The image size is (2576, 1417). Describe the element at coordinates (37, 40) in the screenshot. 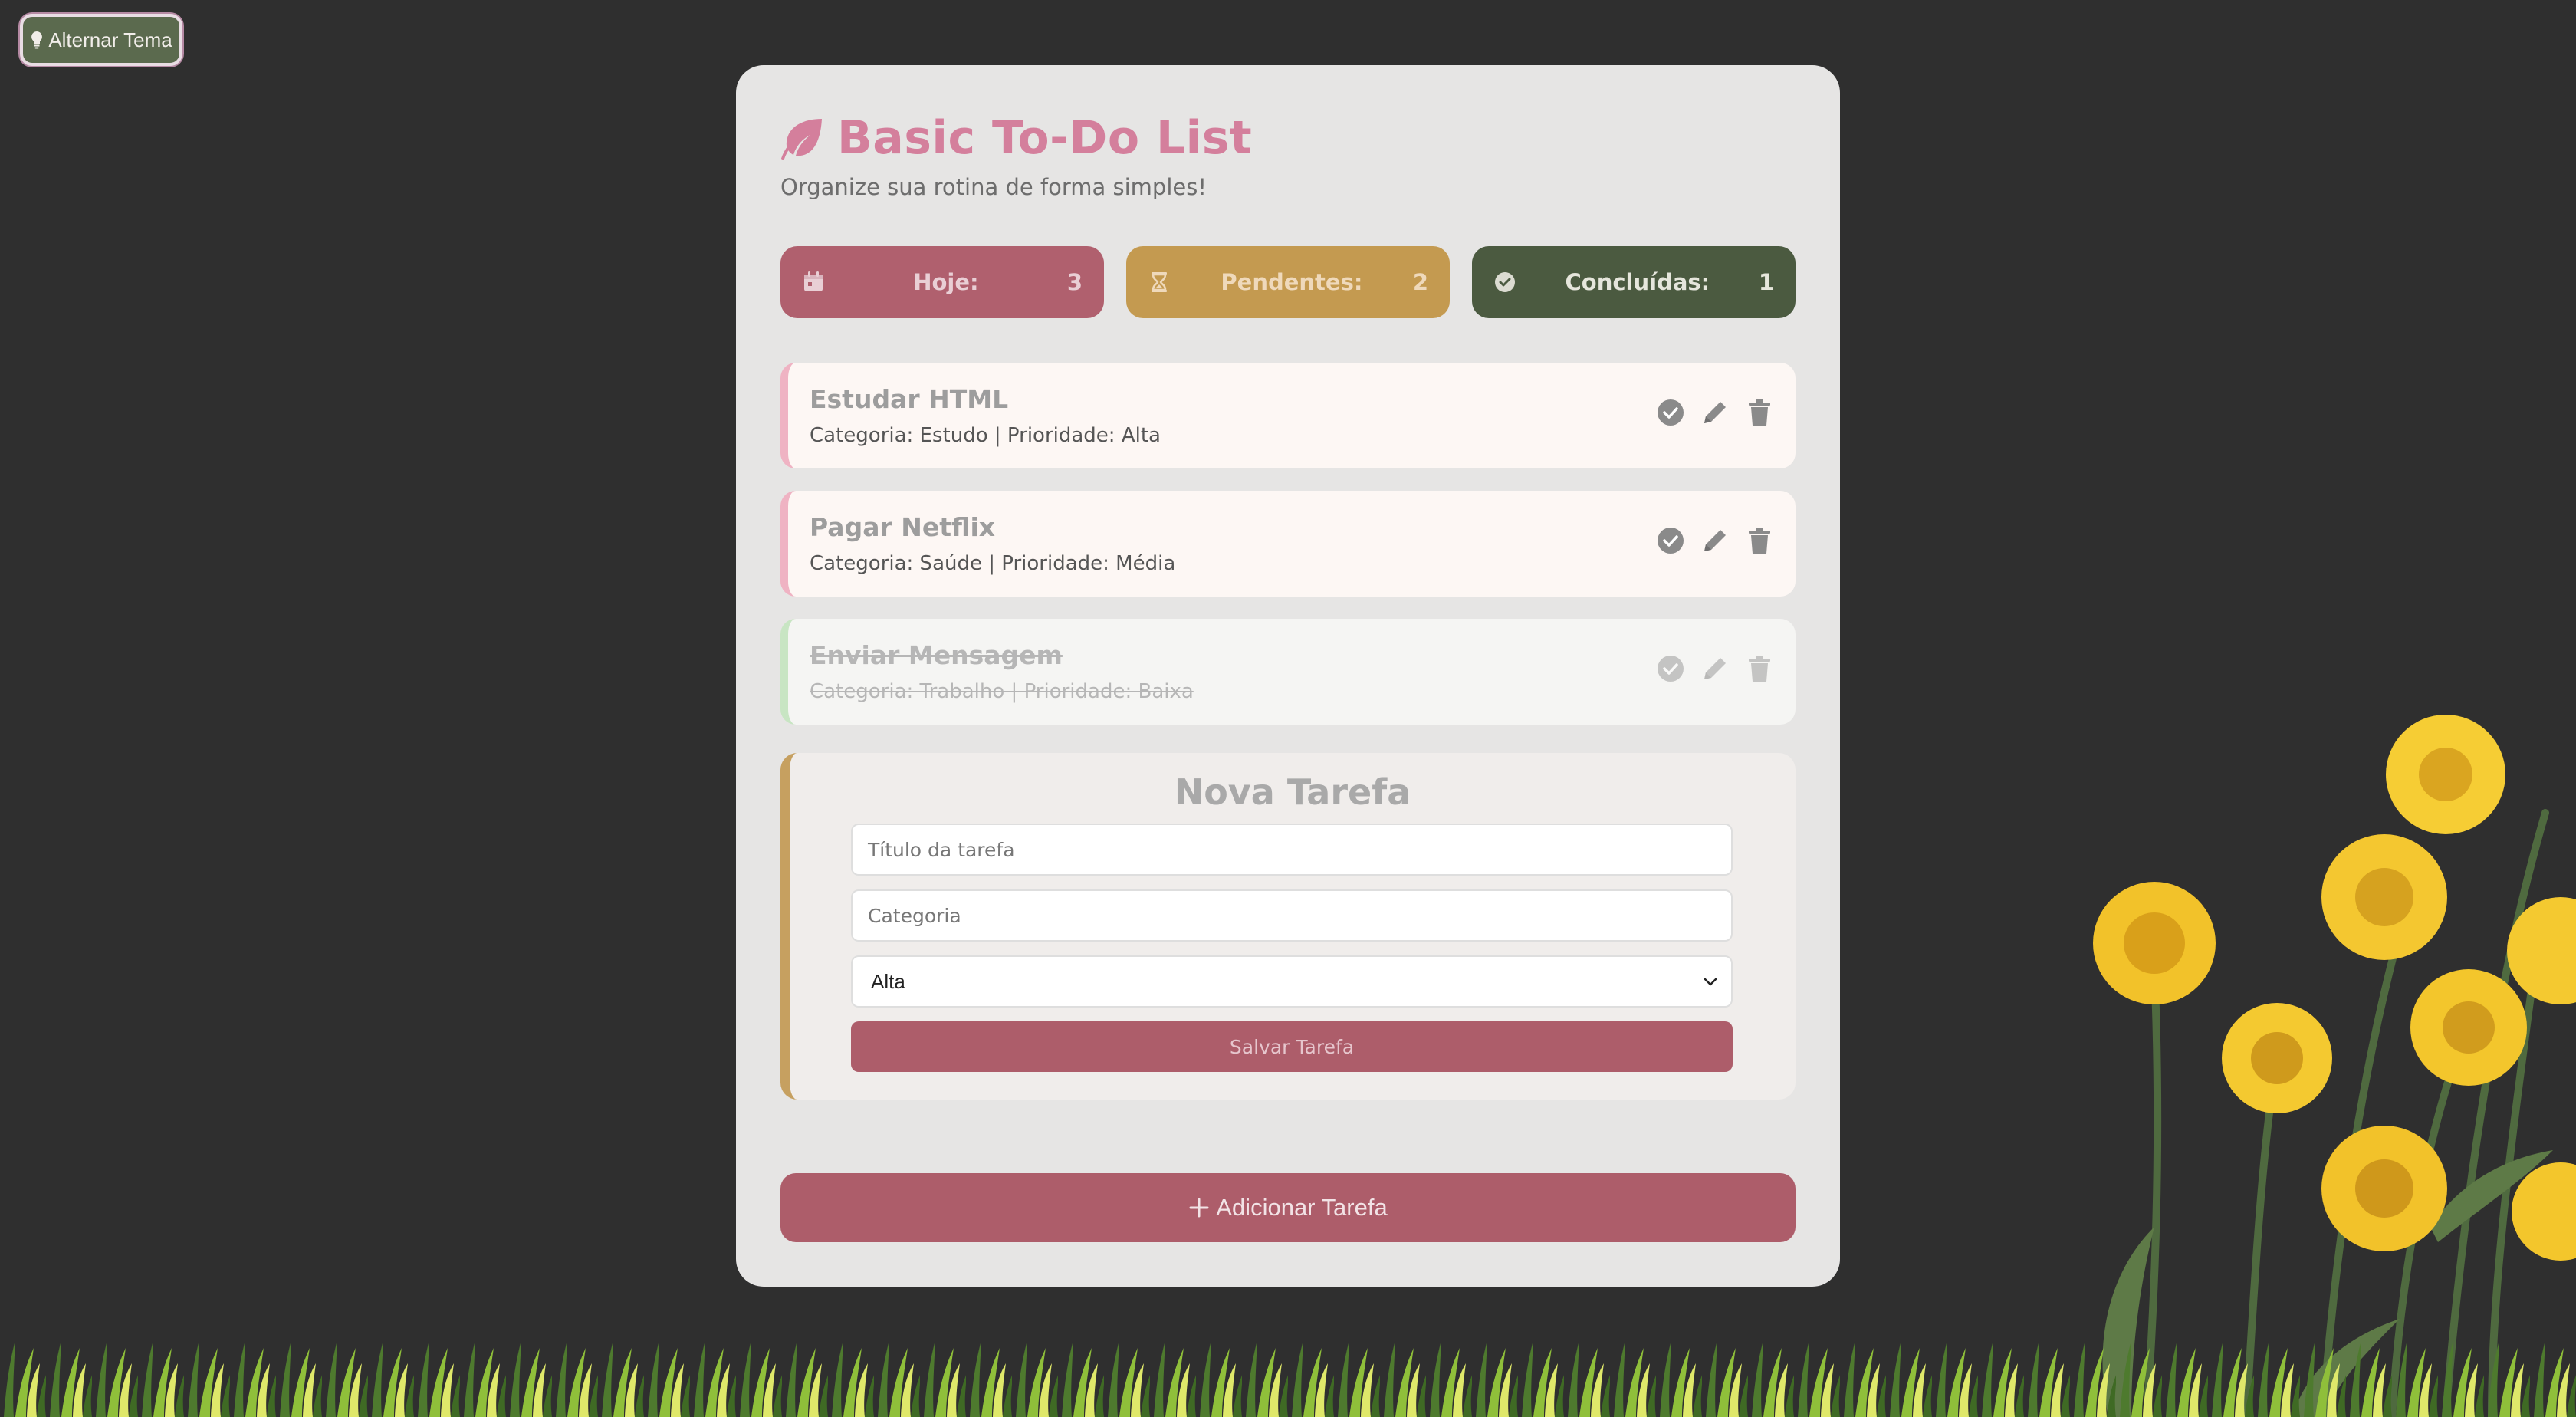

I see `lightbulb-icon` at that location.